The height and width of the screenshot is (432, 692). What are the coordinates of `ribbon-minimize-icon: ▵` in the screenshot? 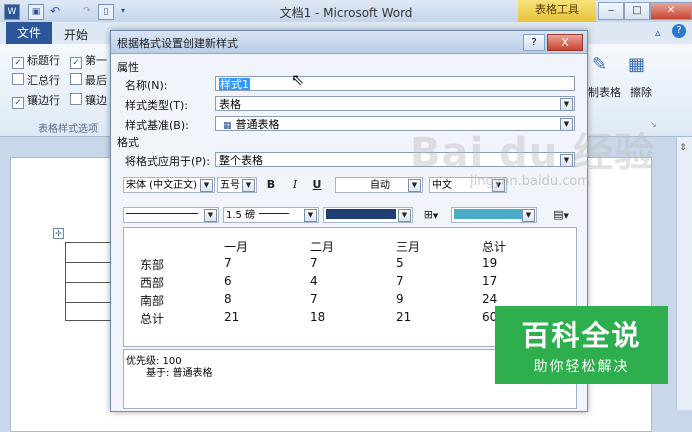 It's located at (658, 32).